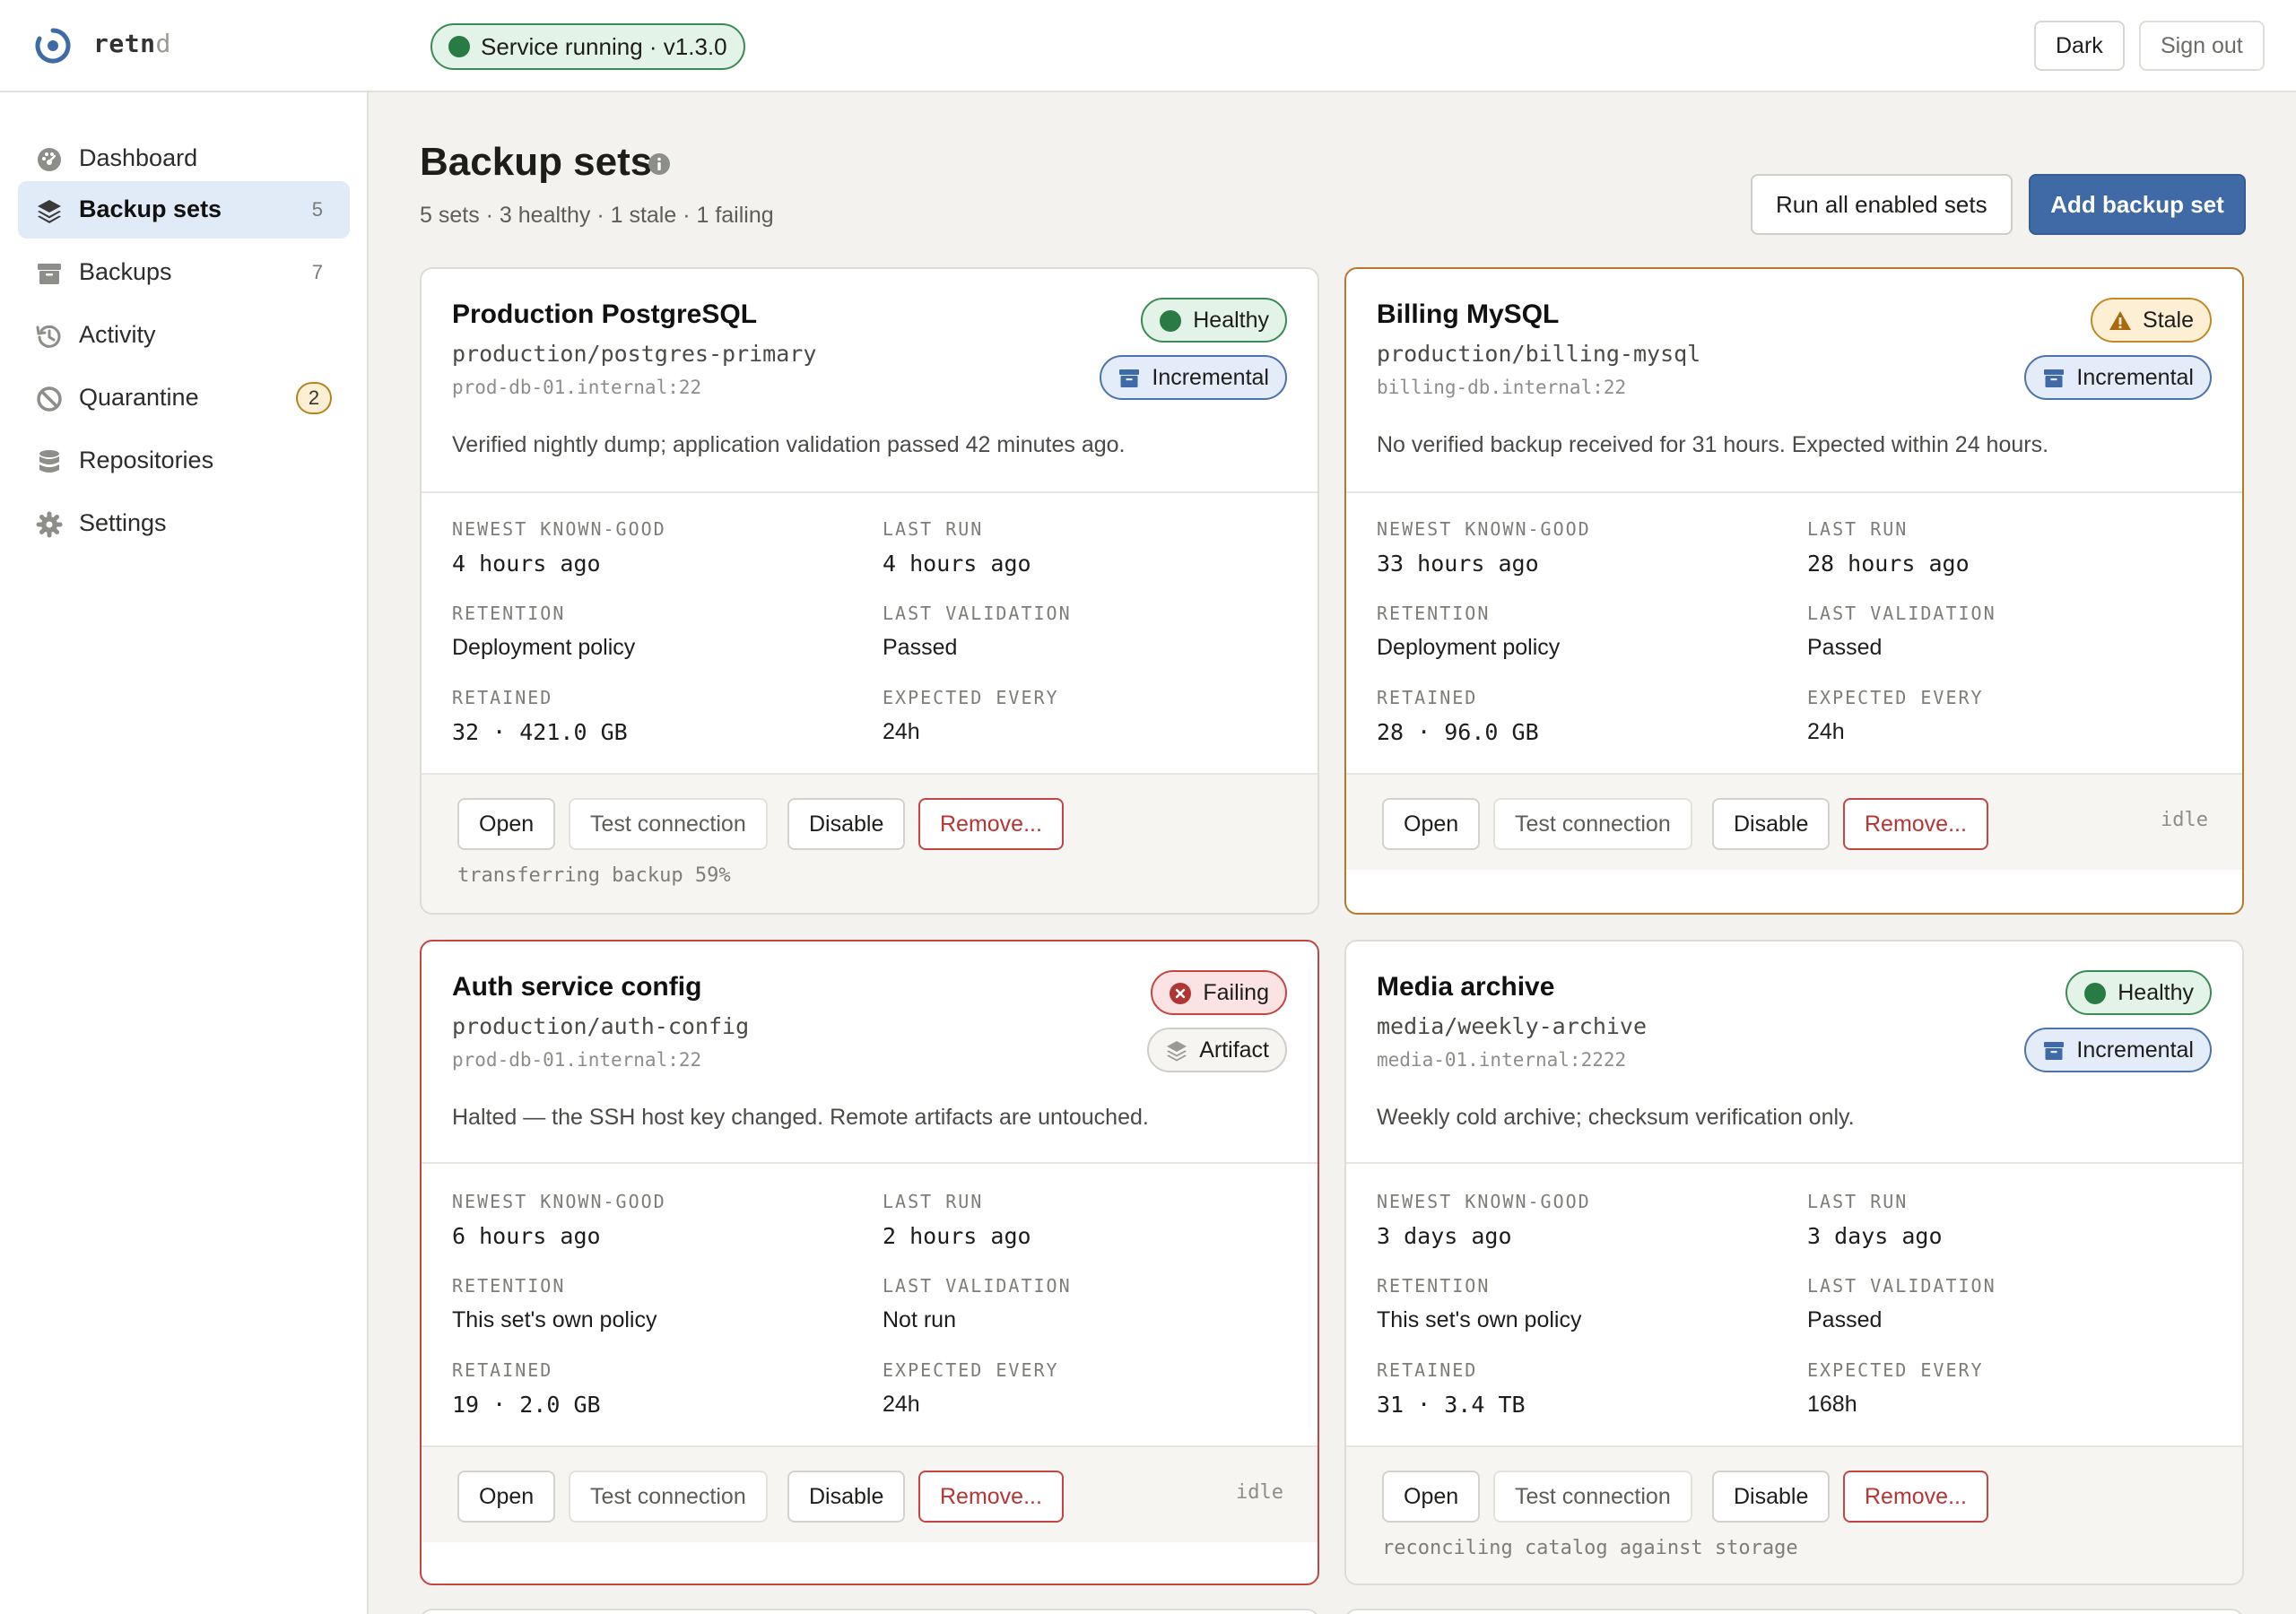  What do you see at coordinates (317, 209) in the screenshot?
I see `sidebar-item-count: 5` at bounding box center [317, 209].